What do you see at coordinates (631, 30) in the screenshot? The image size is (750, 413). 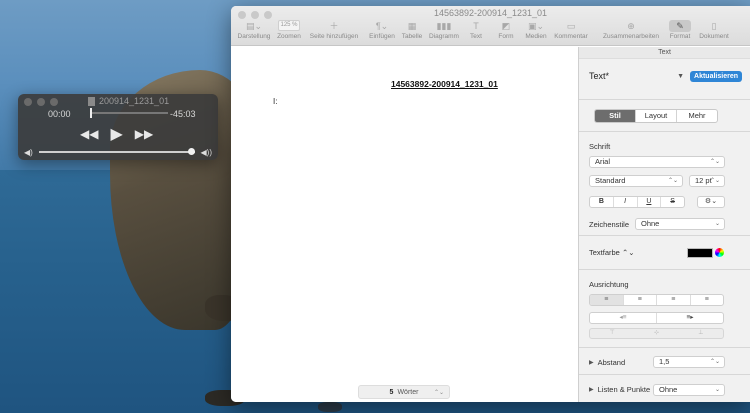 I see `toolbar-zusammenarbeiten: ⊕ Zusammenarbeiten` at bounding box center [631, 30].